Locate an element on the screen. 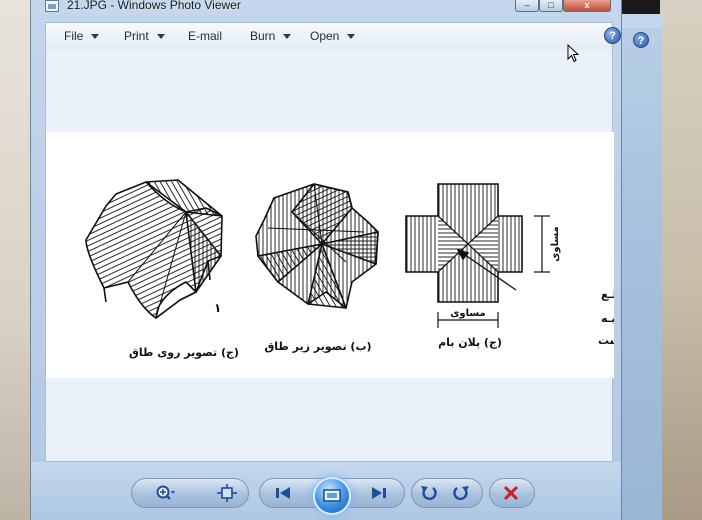 Image resolution: width=702 pixels, height=520 pixels. actual-size-icon is located at coordinates (227, 493).